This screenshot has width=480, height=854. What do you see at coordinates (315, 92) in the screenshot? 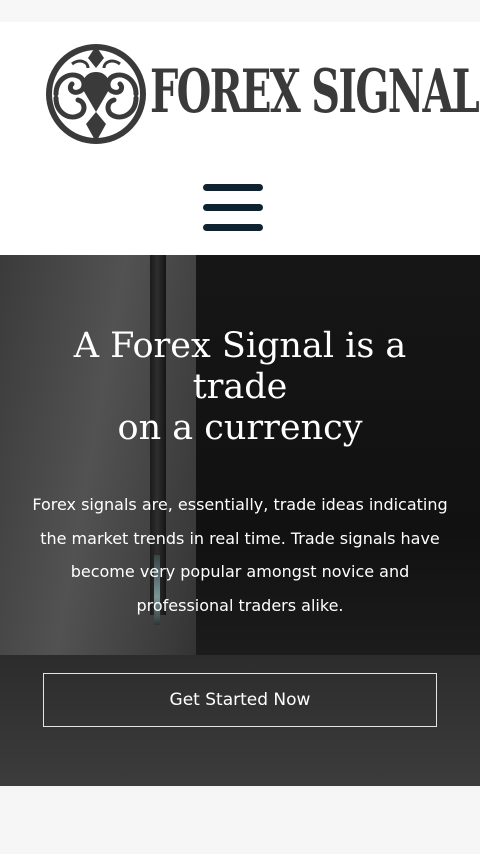
I see `brand-logo-text: FOREX SIGNAL` at bounding box center [315, 92].